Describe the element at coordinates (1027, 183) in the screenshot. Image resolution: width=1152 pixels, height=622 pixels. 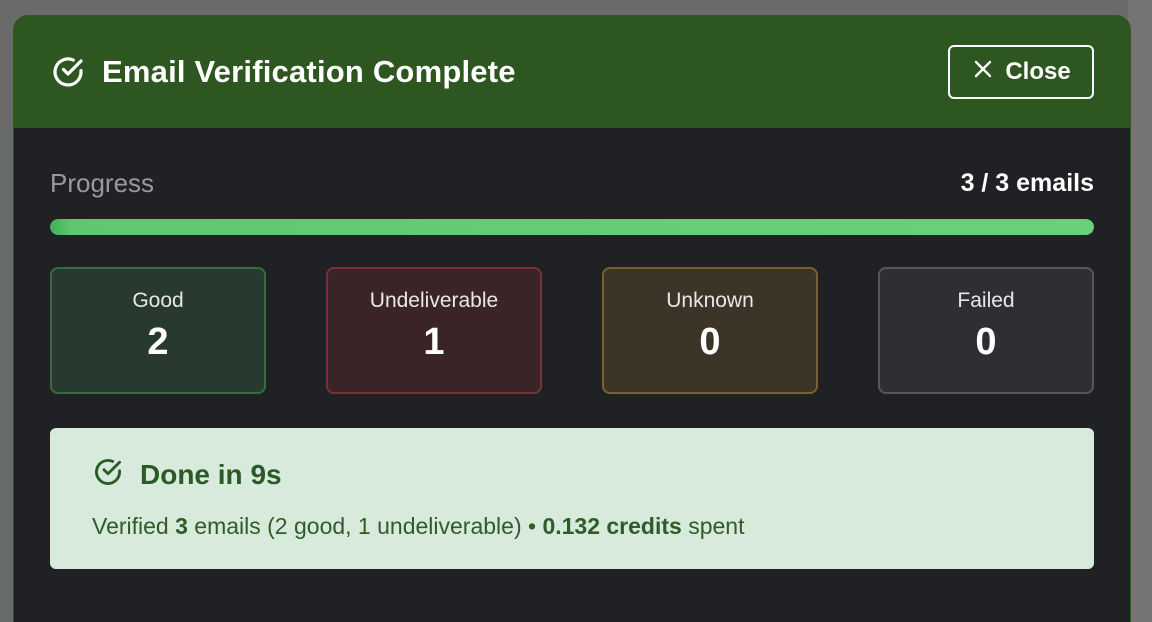
I see `progress-count: 3 / 3 emails` at that location.